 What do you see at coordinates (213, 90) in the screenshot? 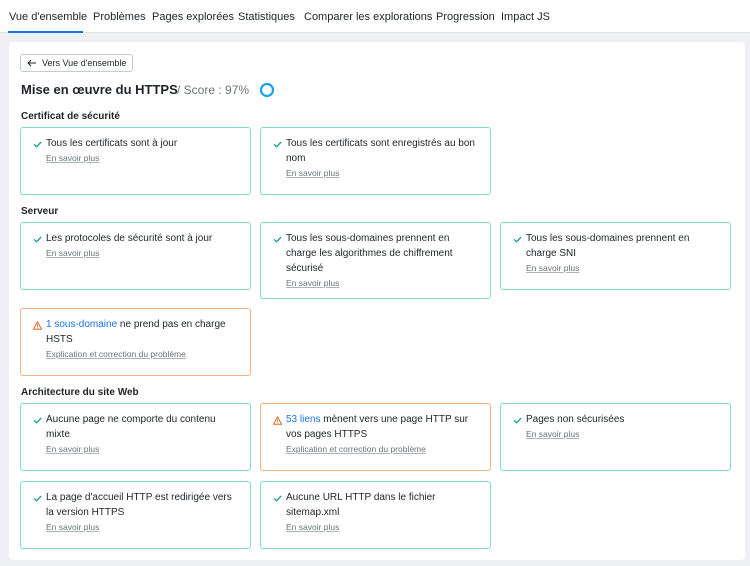
I see `score-text: / Score : 97%` at bounding box center [213, 90].